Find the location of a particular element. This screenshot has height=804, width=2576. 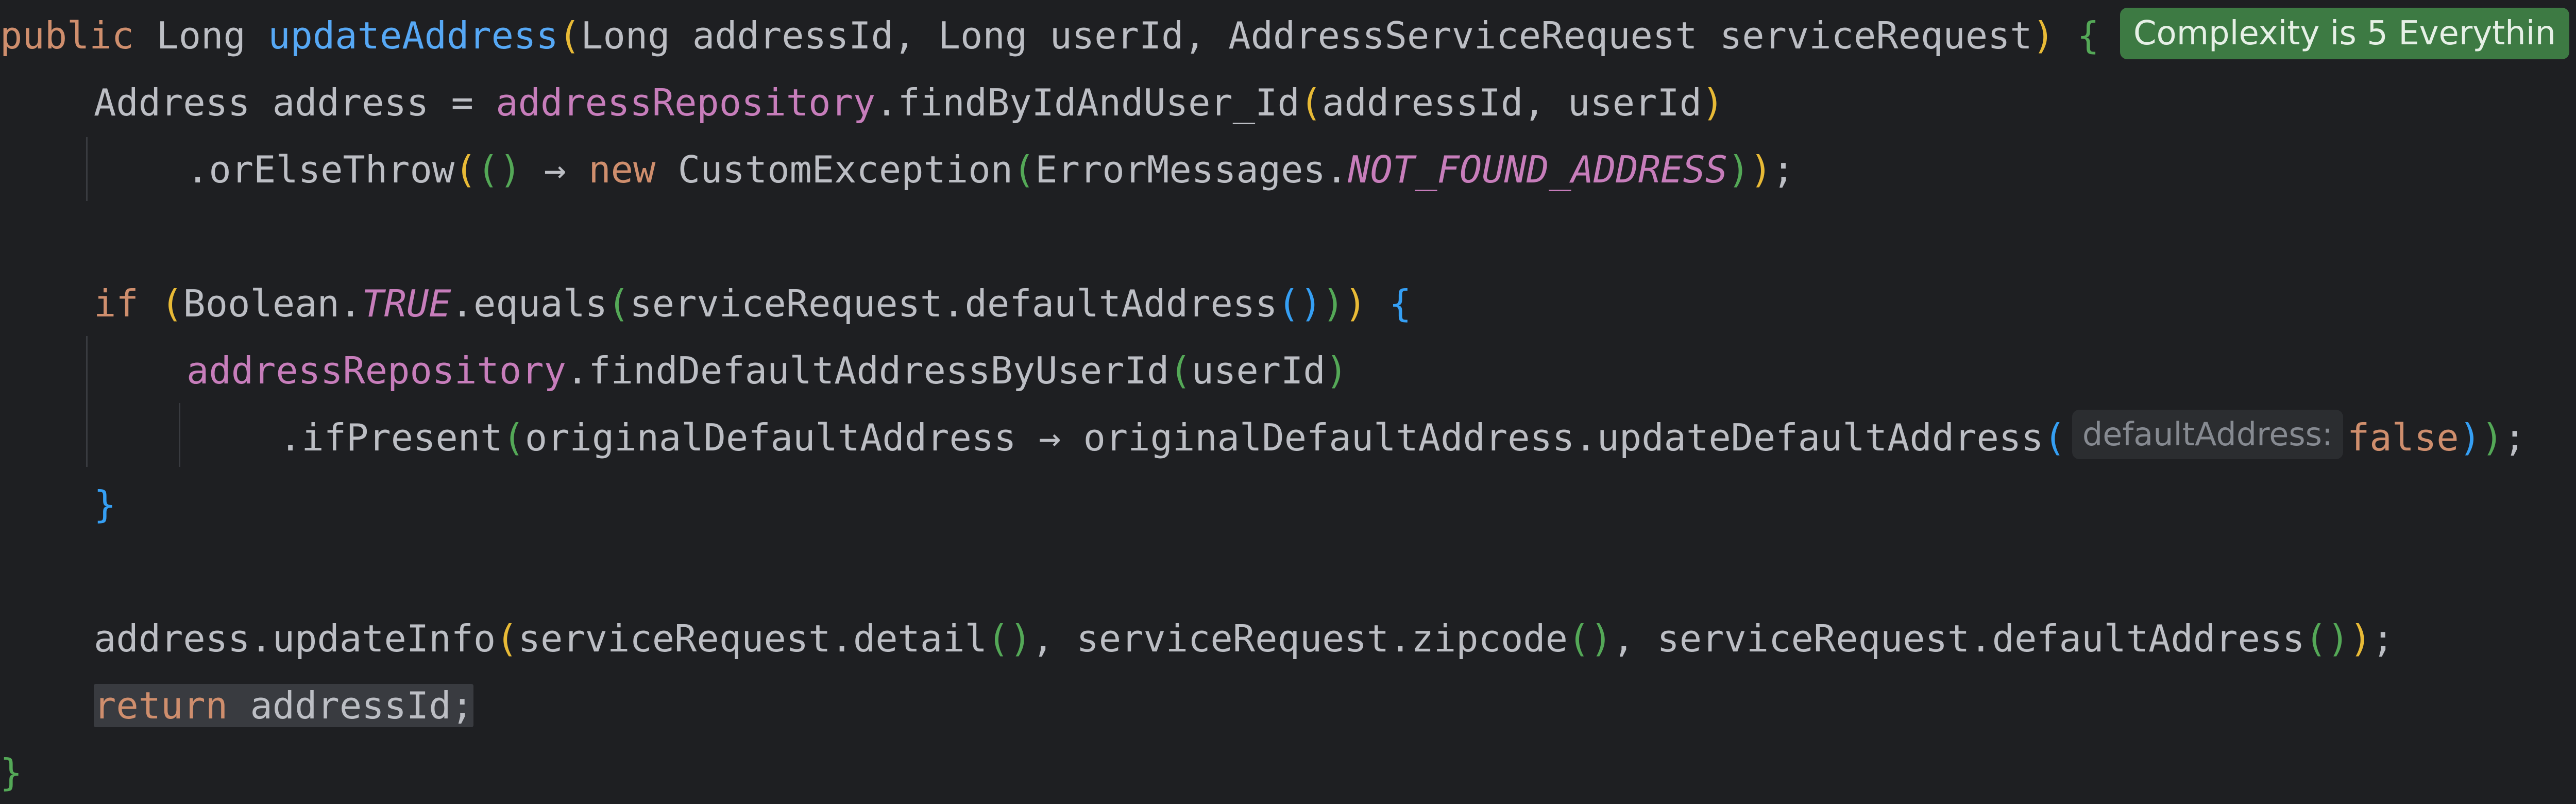

call-default-address: .defaultAddress is located at coordinates (1110, 303).